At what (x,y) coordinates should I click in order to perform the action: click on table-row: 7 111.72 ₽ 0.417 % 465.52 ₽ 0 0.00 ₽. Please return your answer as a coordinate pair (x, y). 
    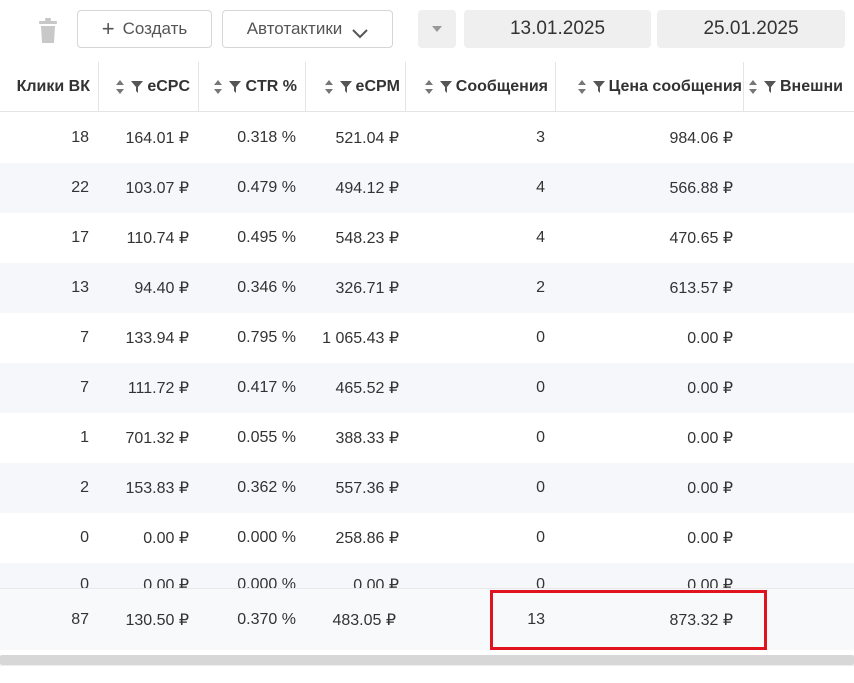
    Looking at the image, I should click on (427, 388).